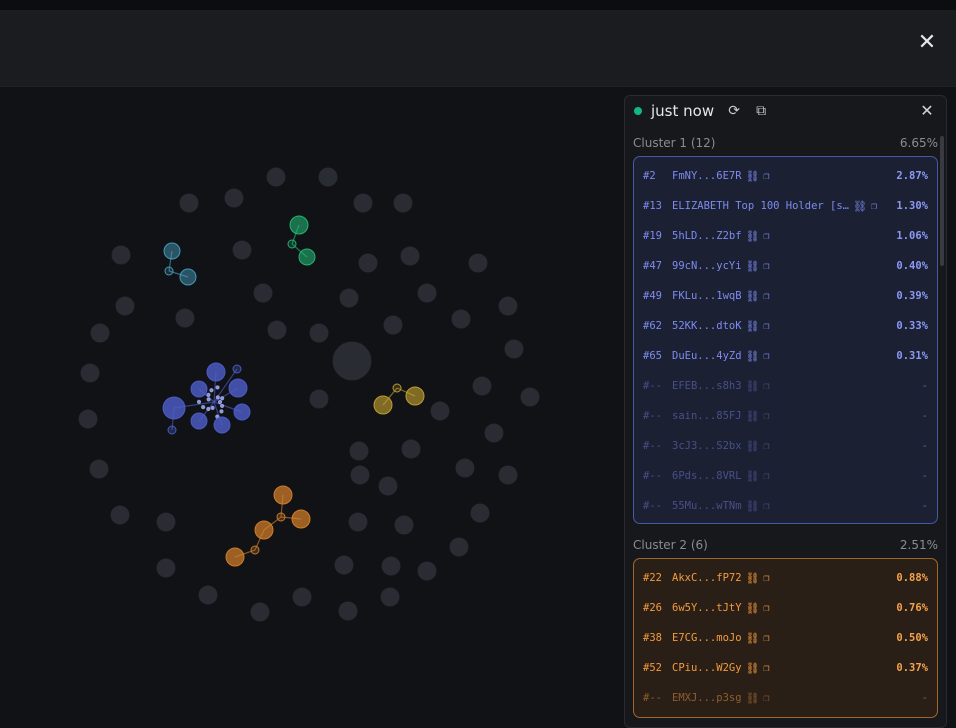  I want to click on cluster-1-header: Cluster 1 (12) 6.65%, so click(785, 143).